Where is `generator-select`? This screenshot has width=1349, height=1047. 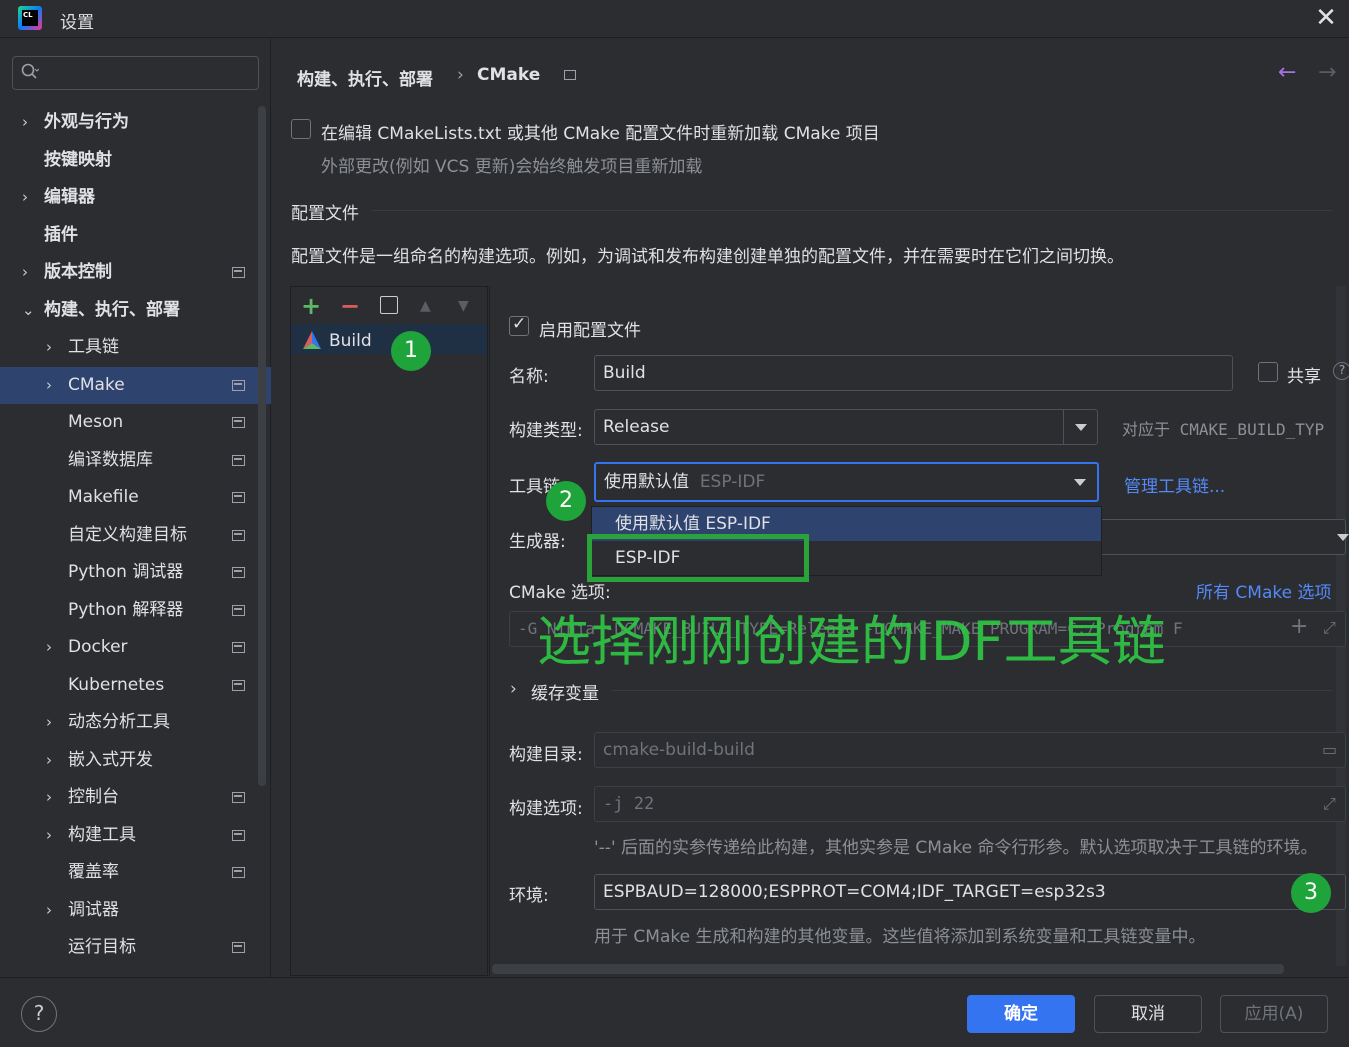
generator-select is located at coordinates (1223, 537).